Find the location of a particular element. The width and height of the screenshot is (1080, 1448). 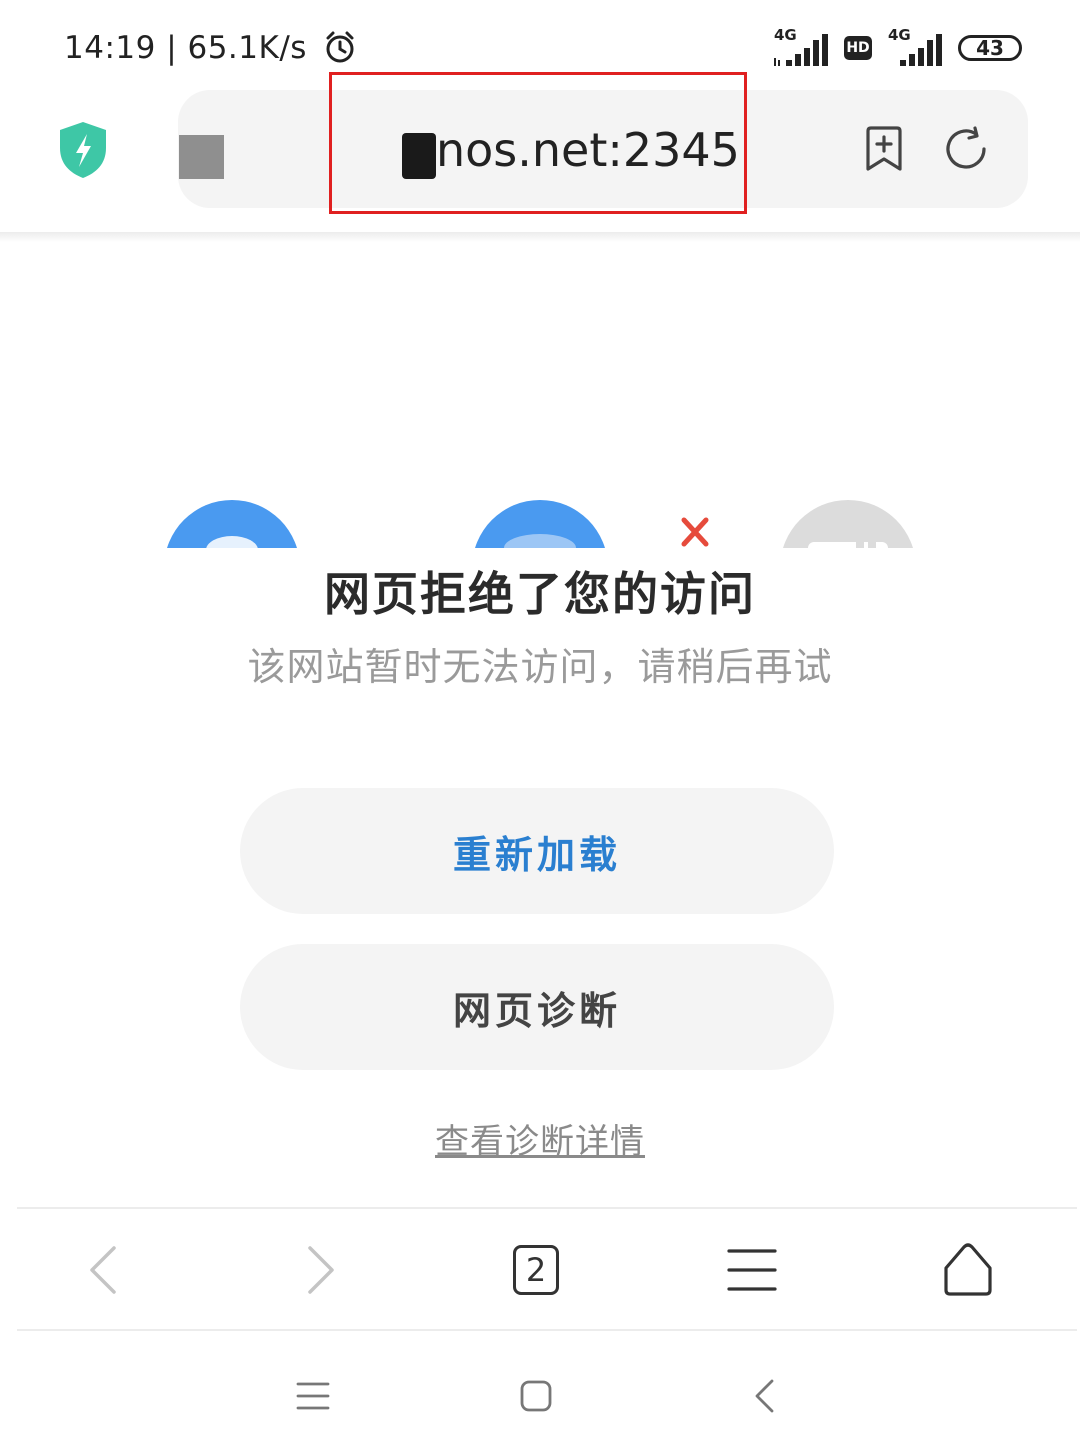

home-button is located at coordinates (968, 1270).